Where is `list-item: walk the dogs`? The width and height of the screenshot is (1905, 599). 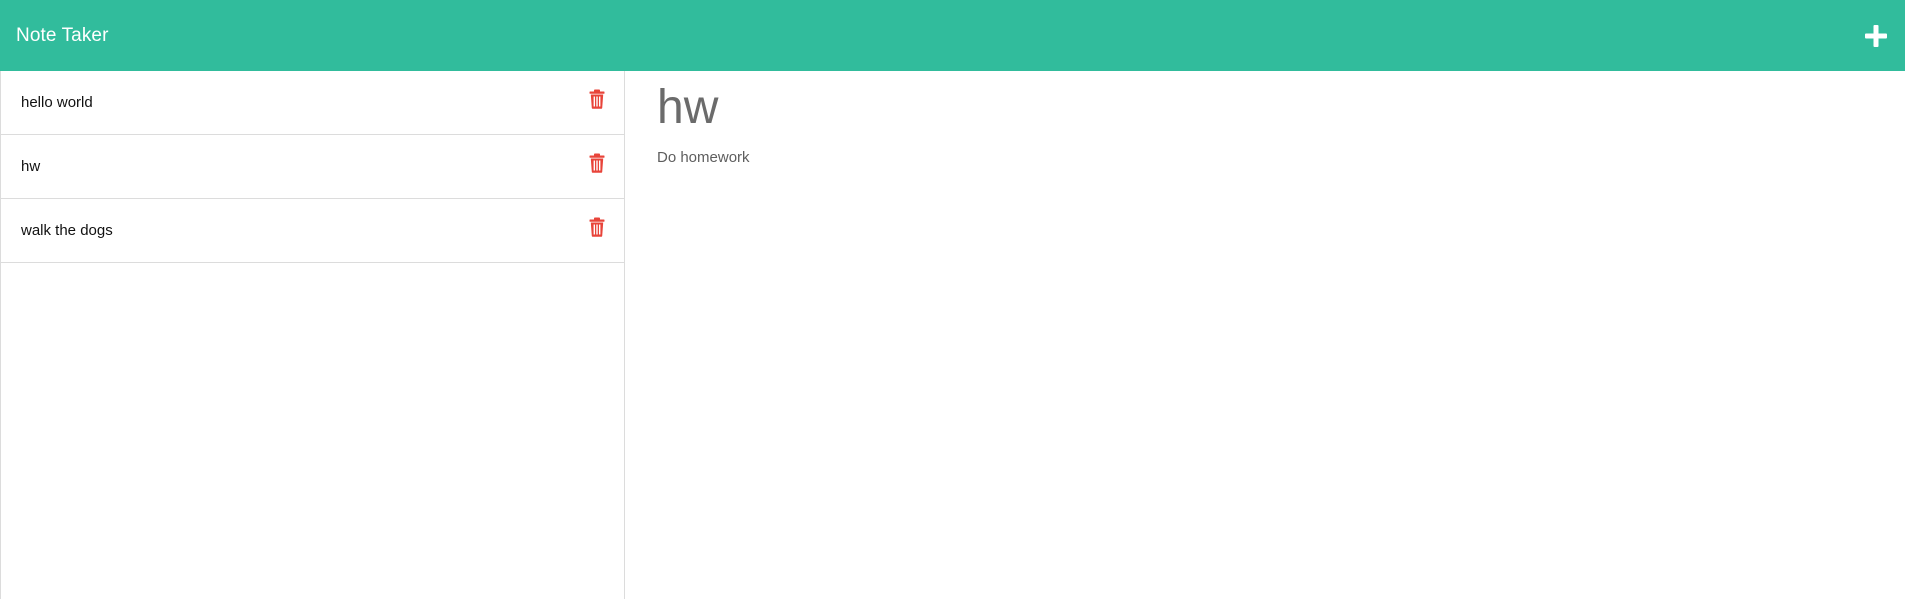
list-item: walk the dogs is located at coordinates (312, 231).